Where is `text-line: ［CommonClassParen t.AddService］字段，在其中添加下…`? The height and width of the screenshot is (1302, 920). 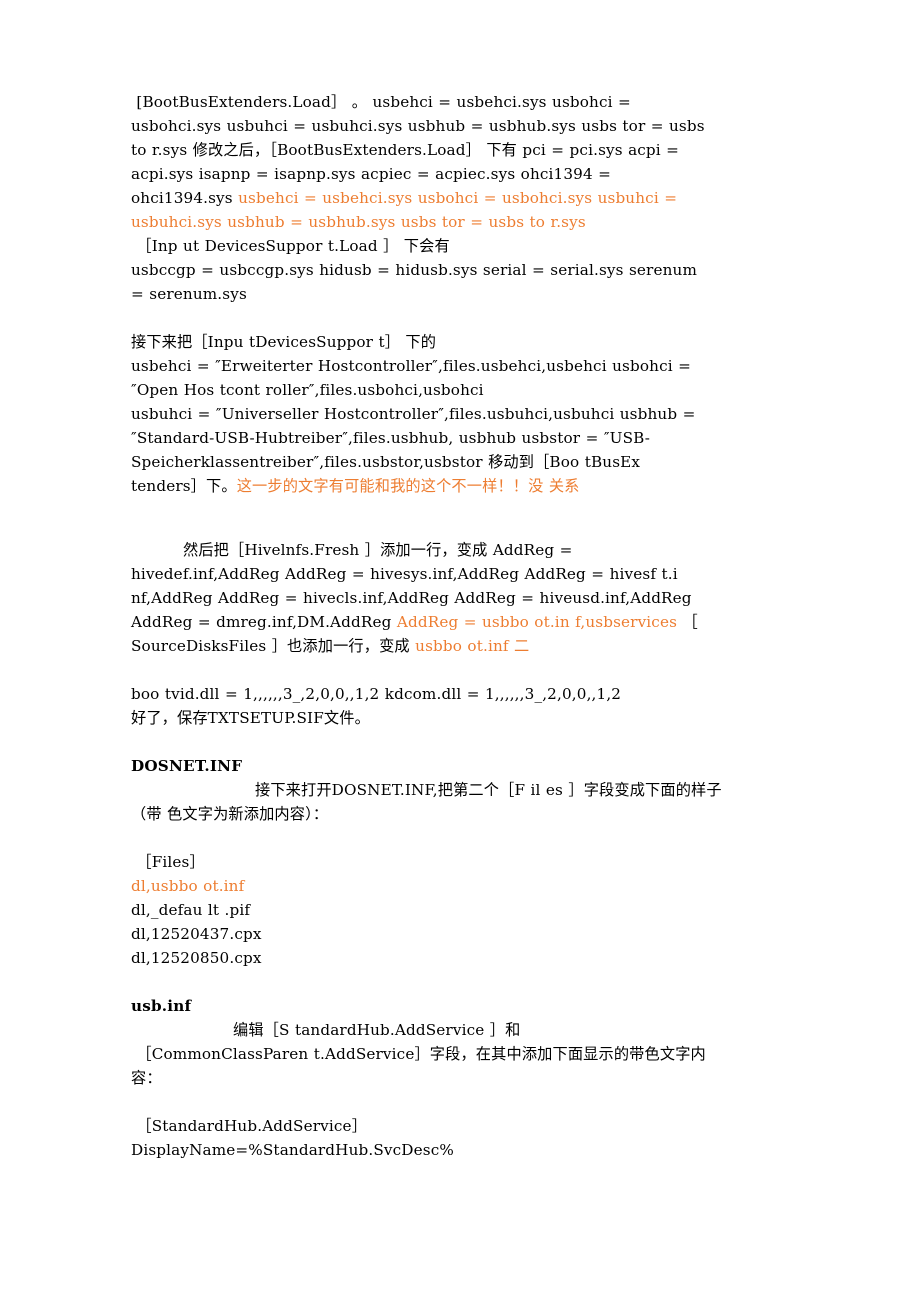
text-line: ［CommonClassParen t.AddService］字段，在其中添加下… is located at coordinates (465, 1054).